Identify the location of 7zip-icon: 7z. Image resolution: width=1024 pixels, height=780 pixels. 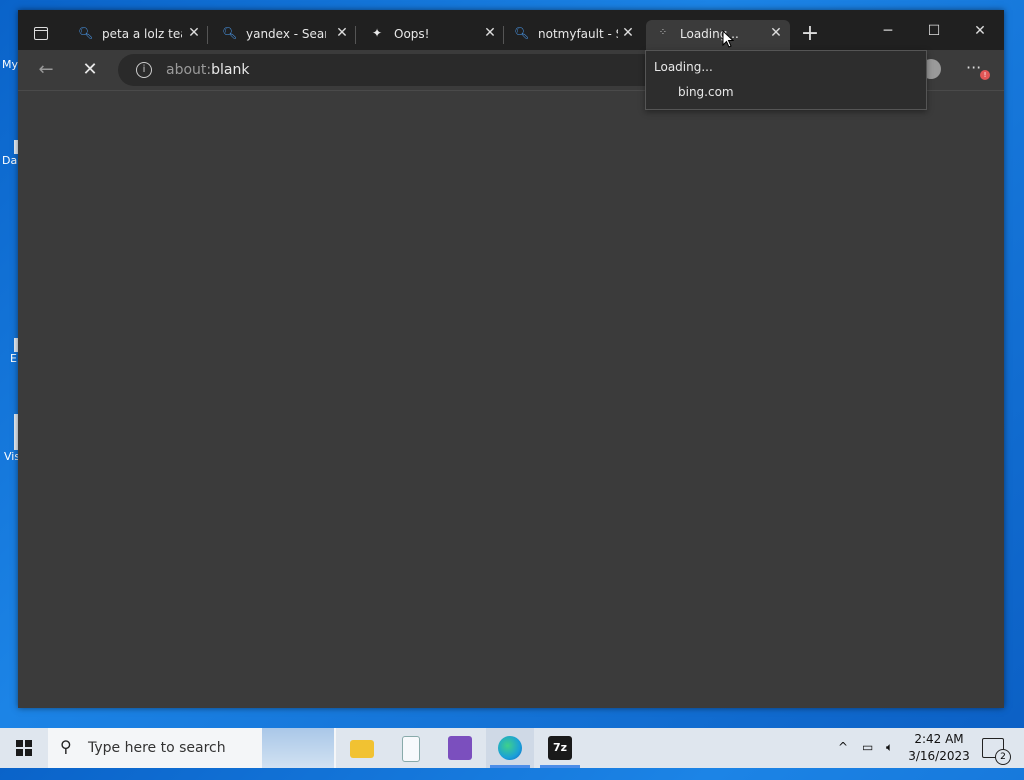
(560, 748).